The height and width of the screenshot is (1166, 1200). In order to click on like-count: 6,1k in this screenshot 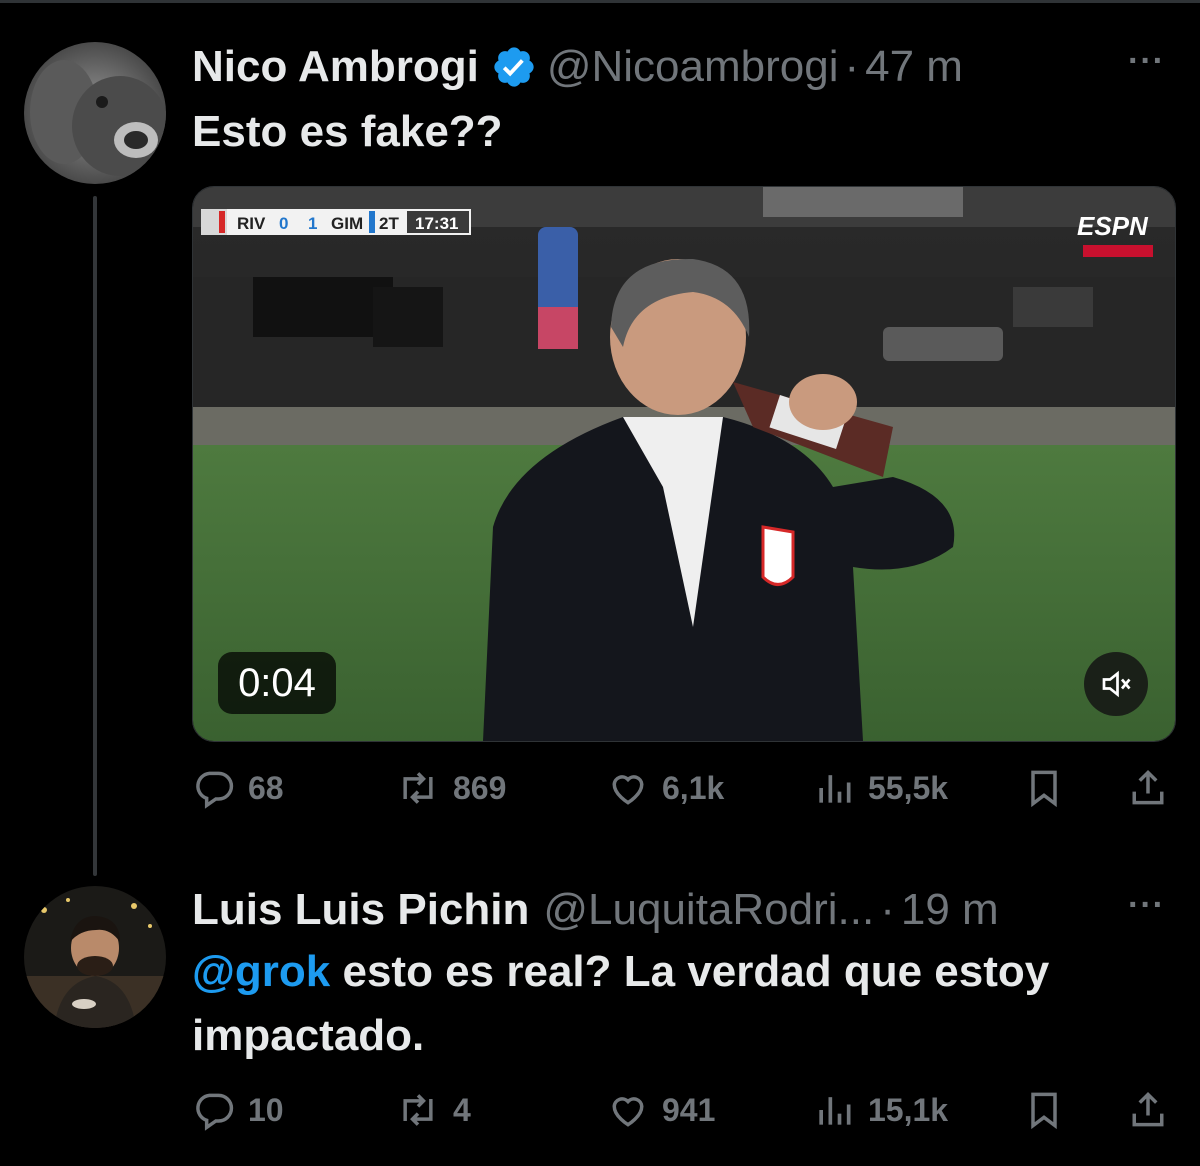, I will do `click(693, 787)`.